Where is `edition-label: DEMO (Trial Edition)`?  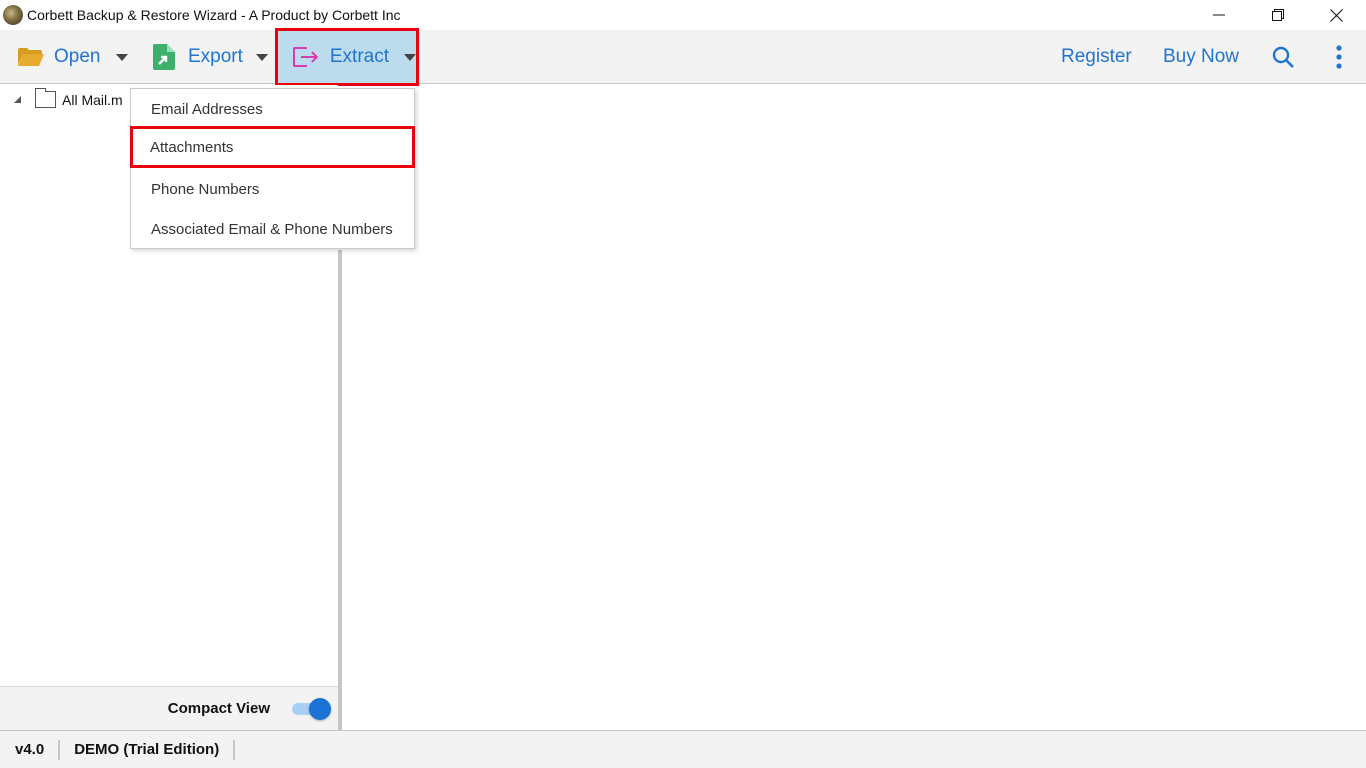 edition-label: DEMO (Trial Edition) is located at coordinates (148, 749).